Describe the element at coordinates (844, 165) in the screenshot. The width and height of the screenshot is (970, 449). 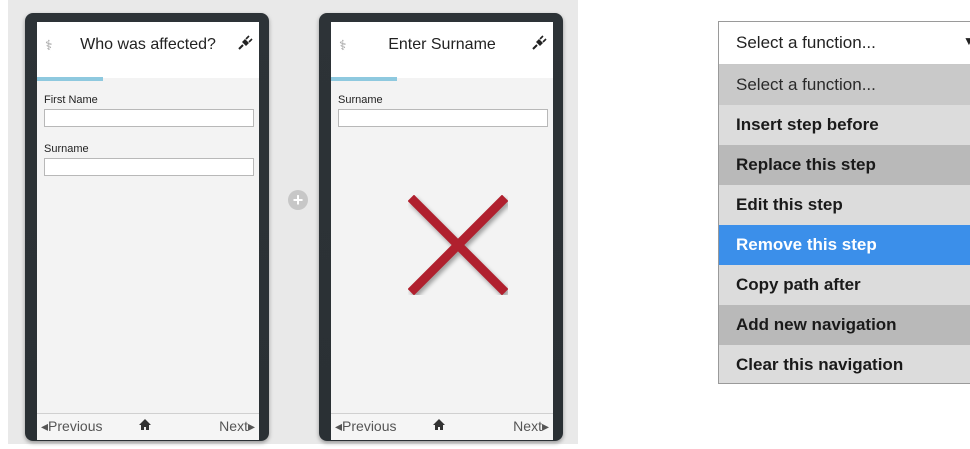
I see `option-replace-this-step: Replace this step` at that location.